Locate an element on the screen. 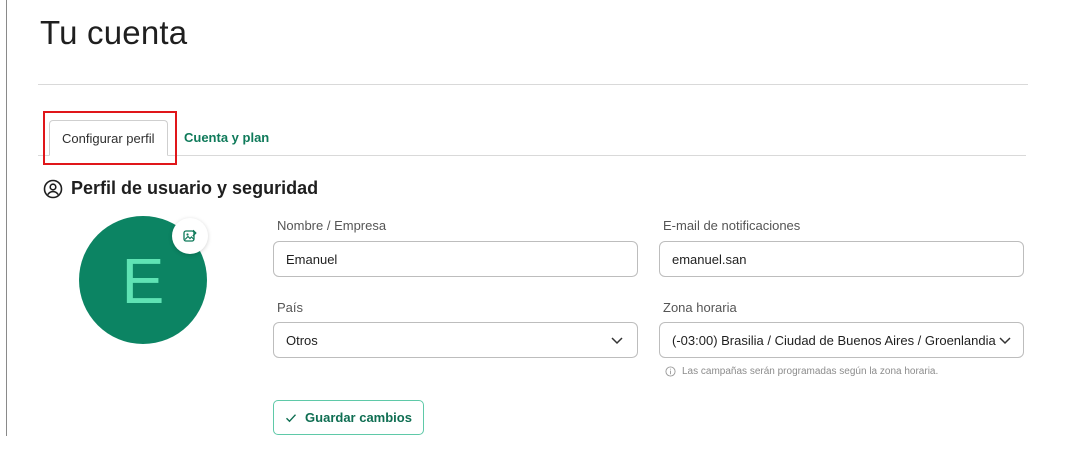 This screenshot has width=1077, height=460. name-label: Nombre / Empresa is located at coordinates (332, 225).